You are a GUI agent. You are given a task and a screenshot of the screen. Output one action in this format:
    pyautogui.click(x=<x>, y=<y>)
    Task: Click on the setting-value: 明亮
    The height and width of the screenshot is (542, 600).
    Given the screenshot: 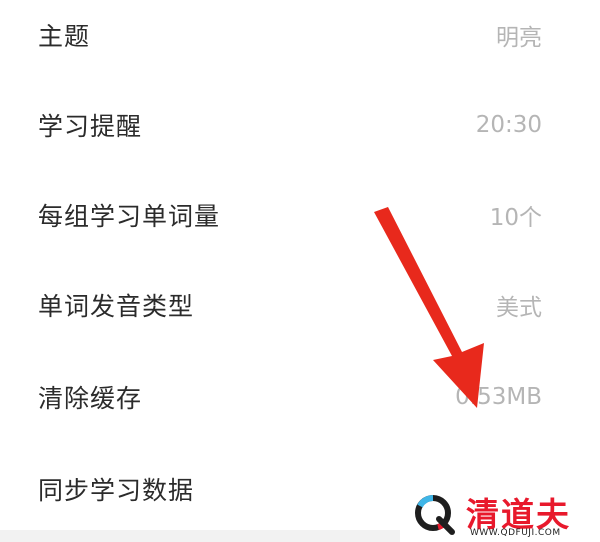 What is the action you would take?
    pyautogui.click(x=519, y=38)
    